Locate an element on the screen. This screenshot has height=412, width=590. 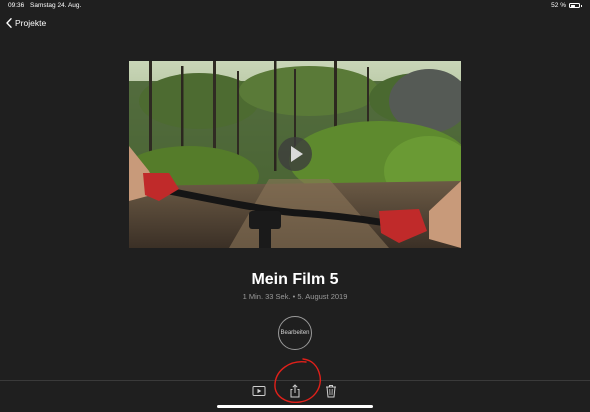
project-meta: 1 Min. 33 Sek. • 5. August 2019 is located at coordinates (295, 296).